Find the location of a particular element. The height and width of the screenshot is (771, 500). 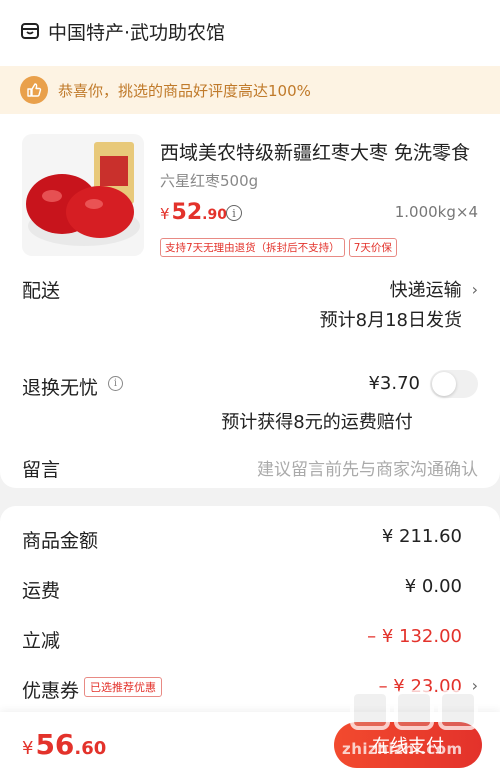

product-quantity: 1.000kg×4 is located at coordinates (436, 212).